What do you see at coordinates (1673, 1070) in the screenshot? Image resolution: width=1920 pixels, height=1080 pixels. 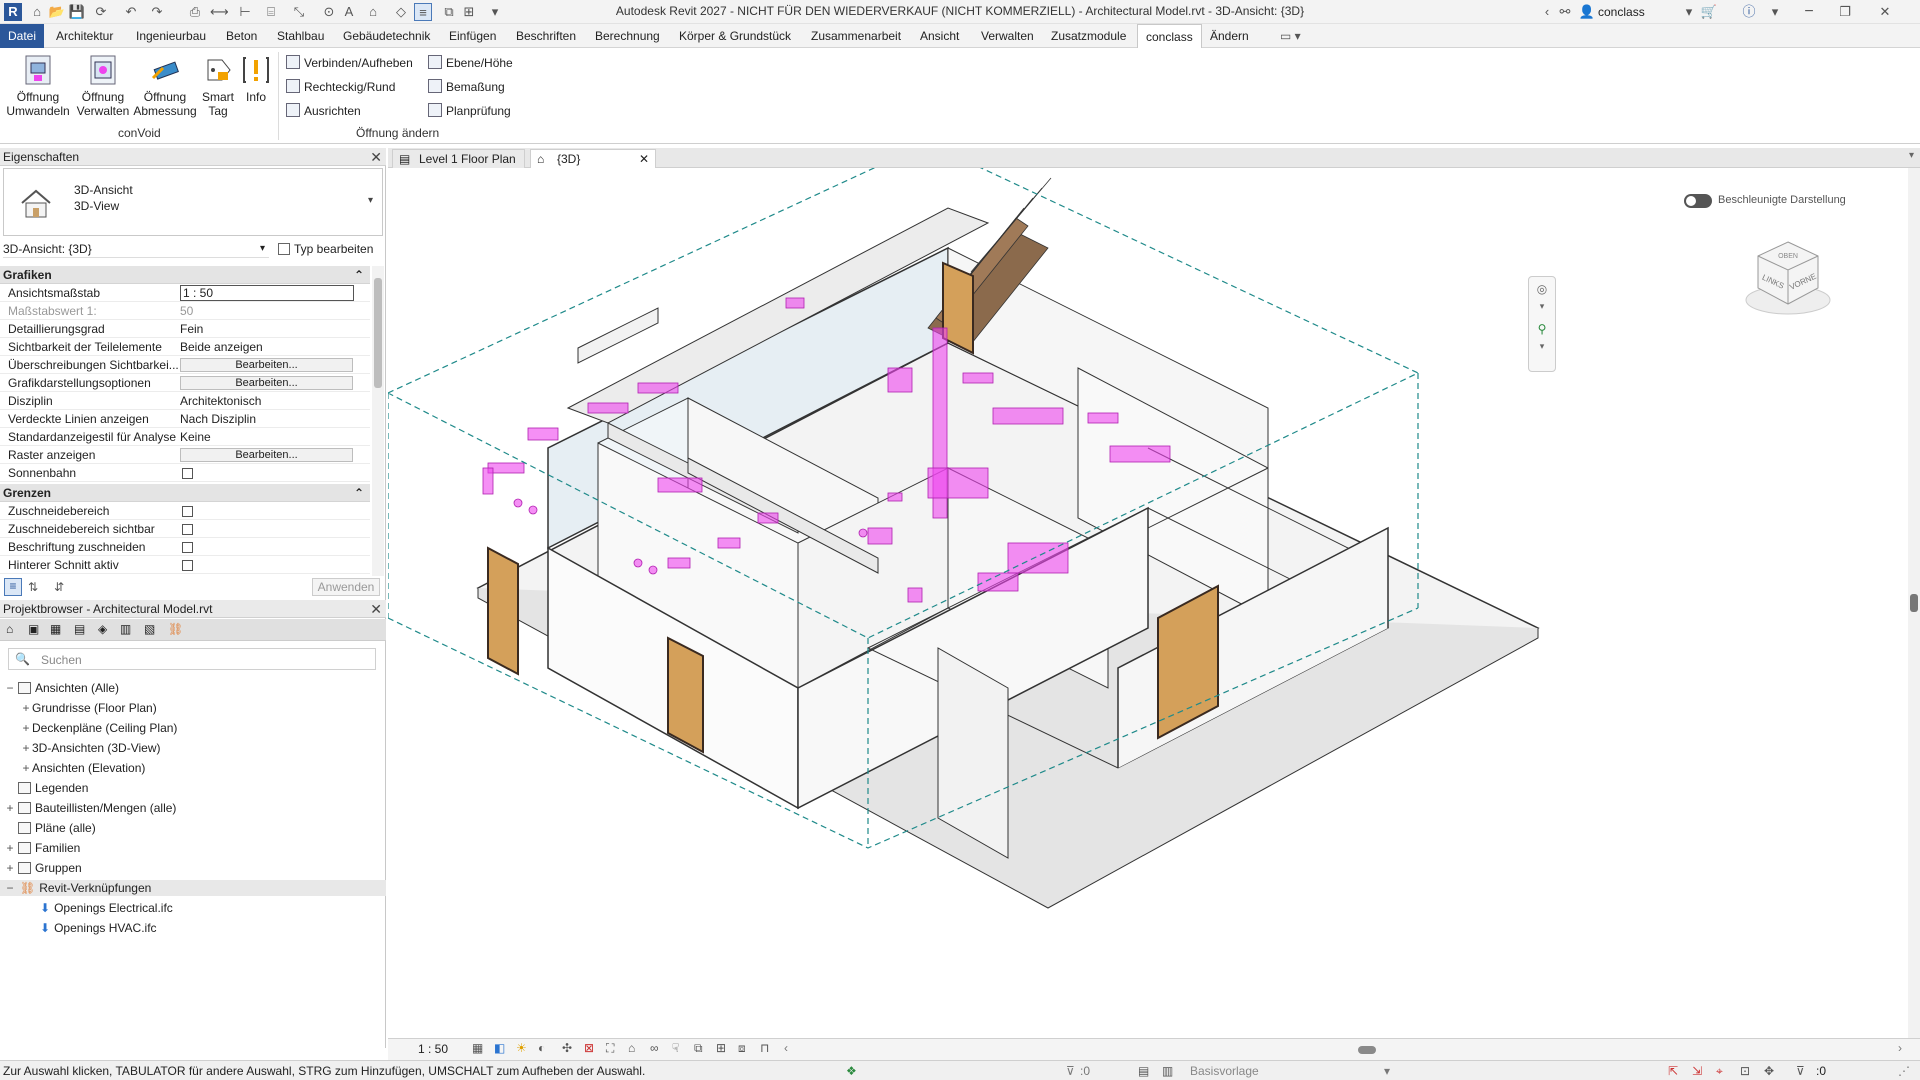 I see `select-links-icon: ⇱` at bounding box center [1673, 1070].